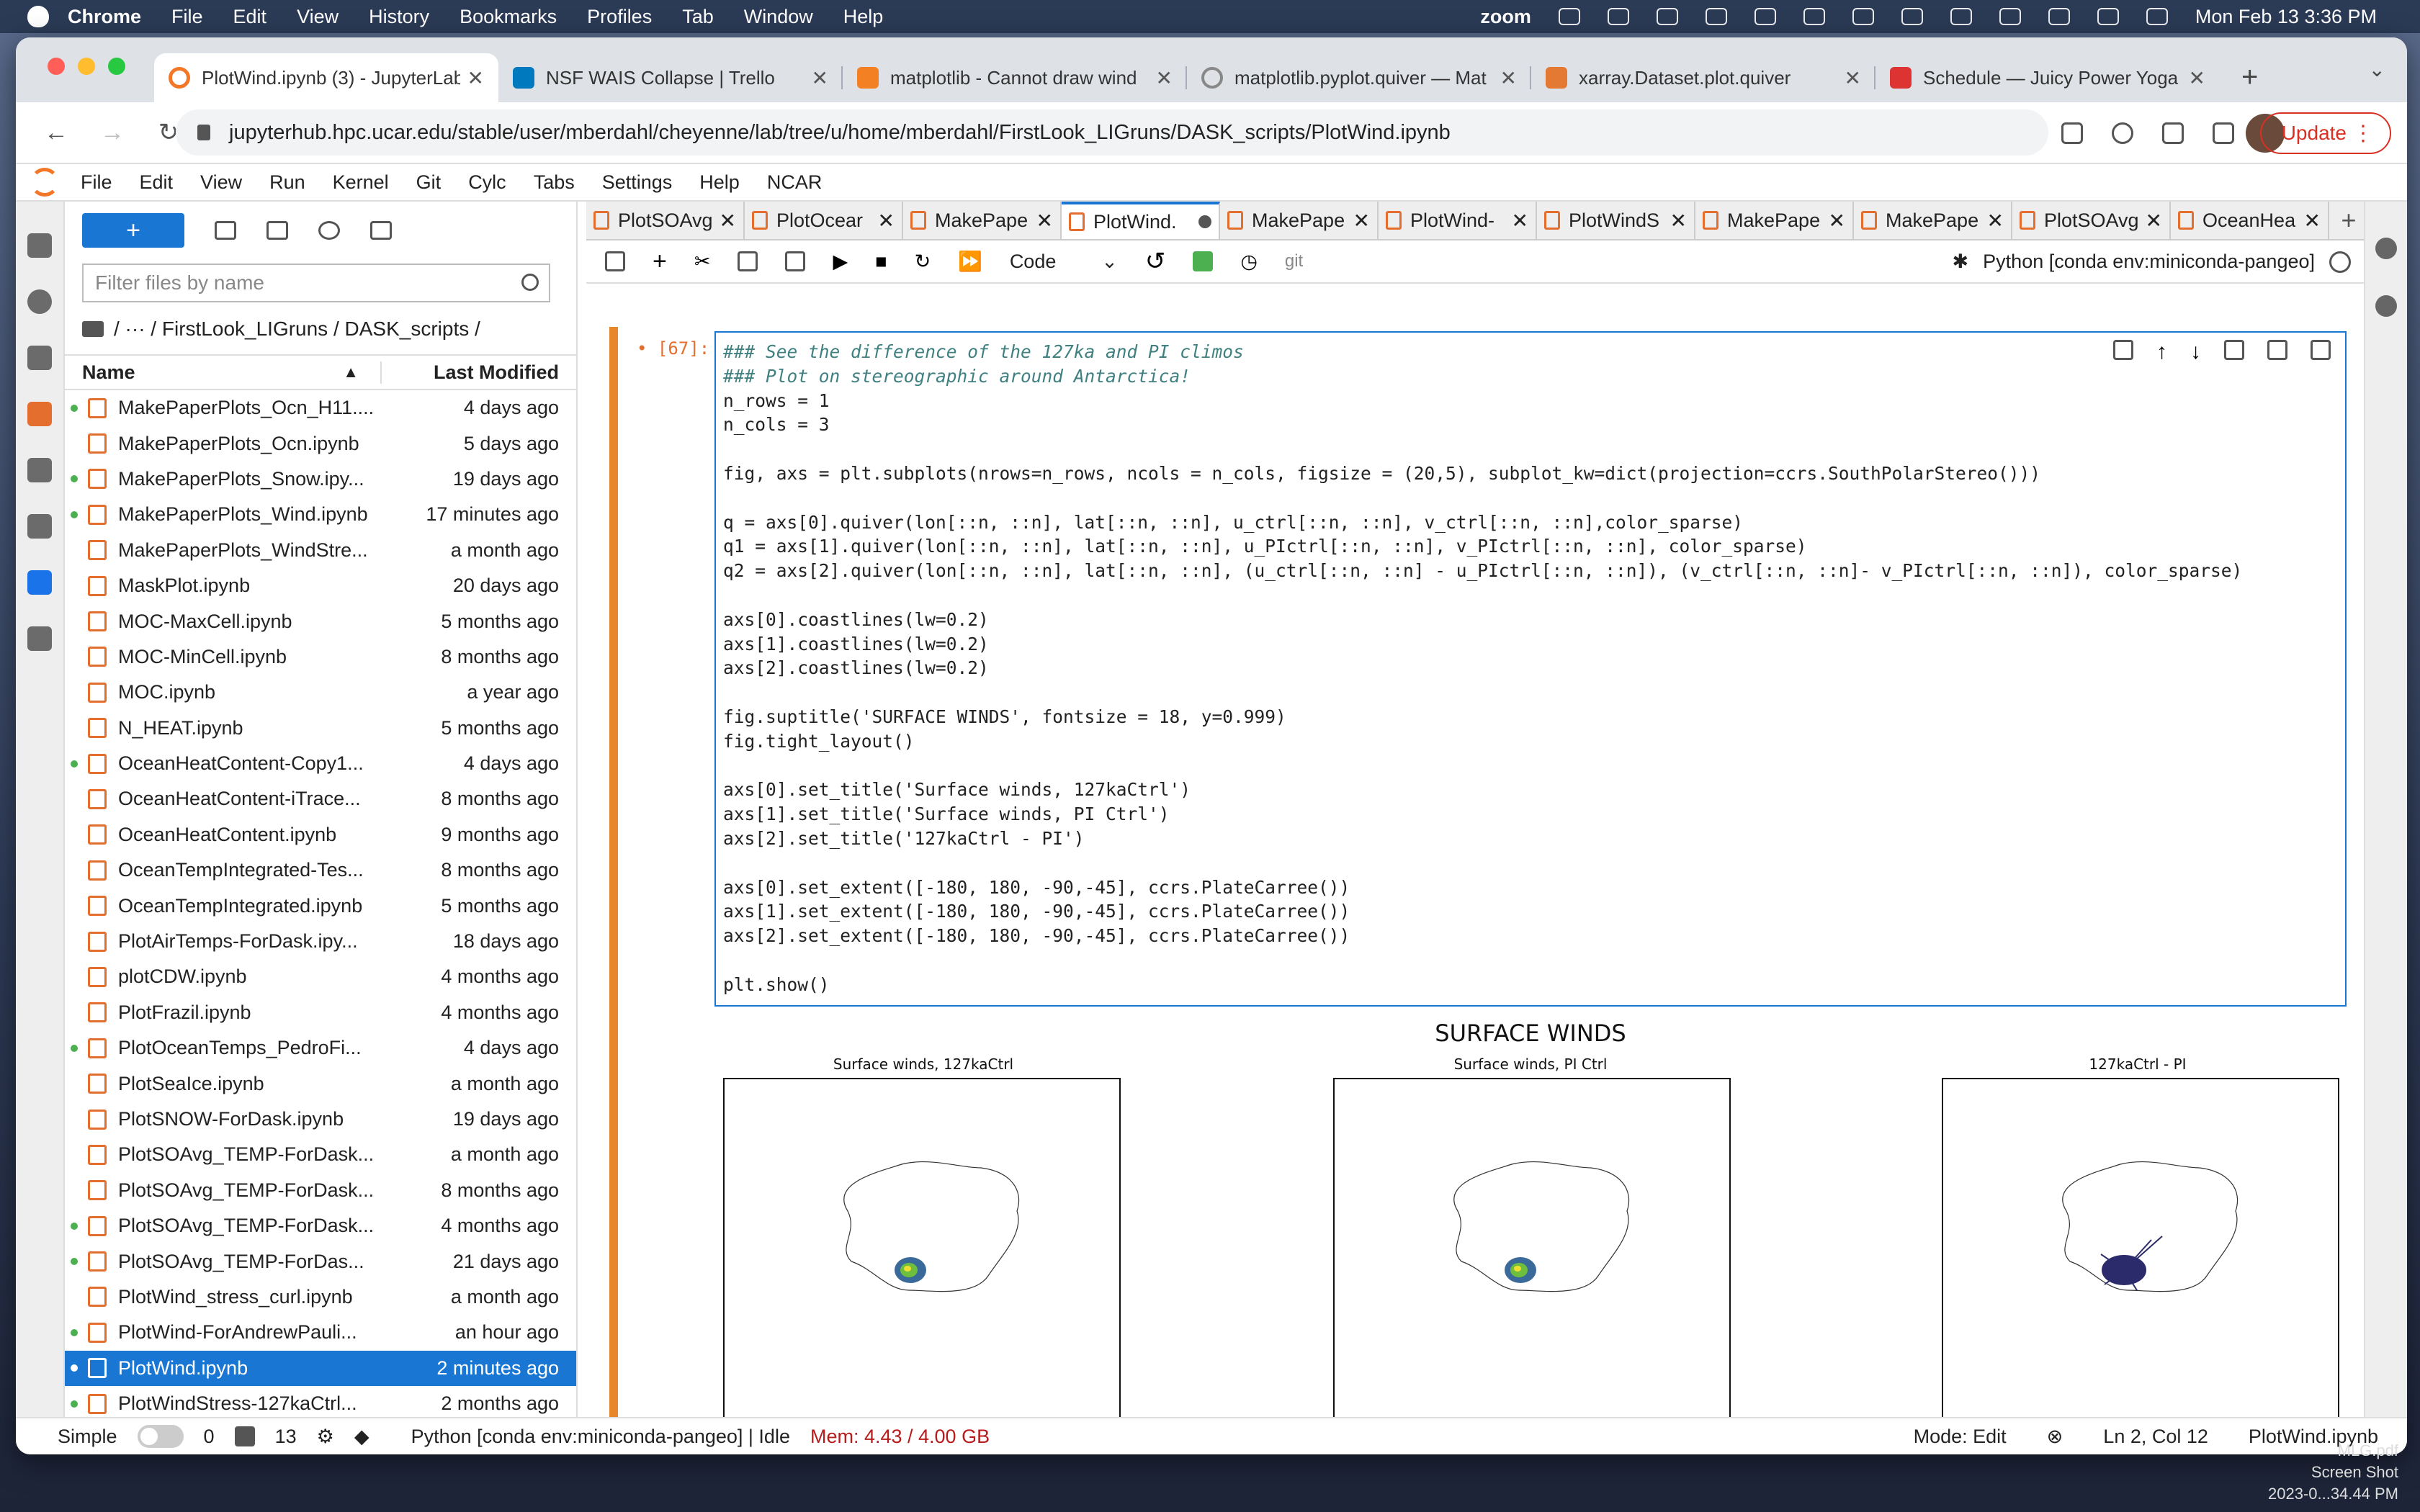  What do you see at coordinates (224, 372) in the screenshot?
I see `name-column-header: Name ▲` at bounding box center [224, 372].